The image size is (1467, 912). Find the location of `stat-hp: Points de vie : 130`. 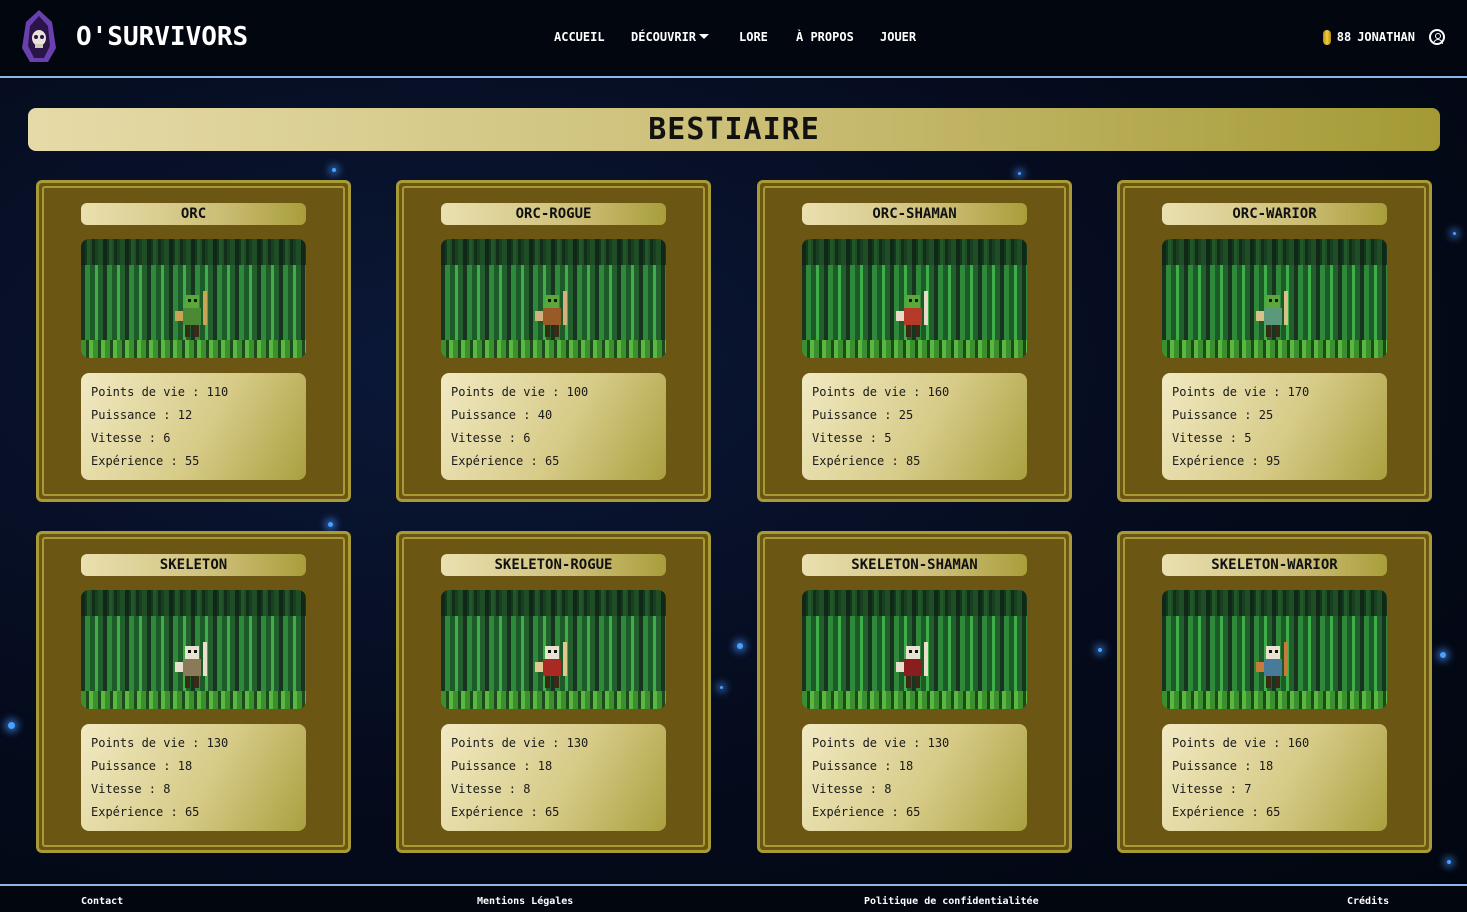

stat-hp: Points de vie : 130 is located at coordinates (553, 747).